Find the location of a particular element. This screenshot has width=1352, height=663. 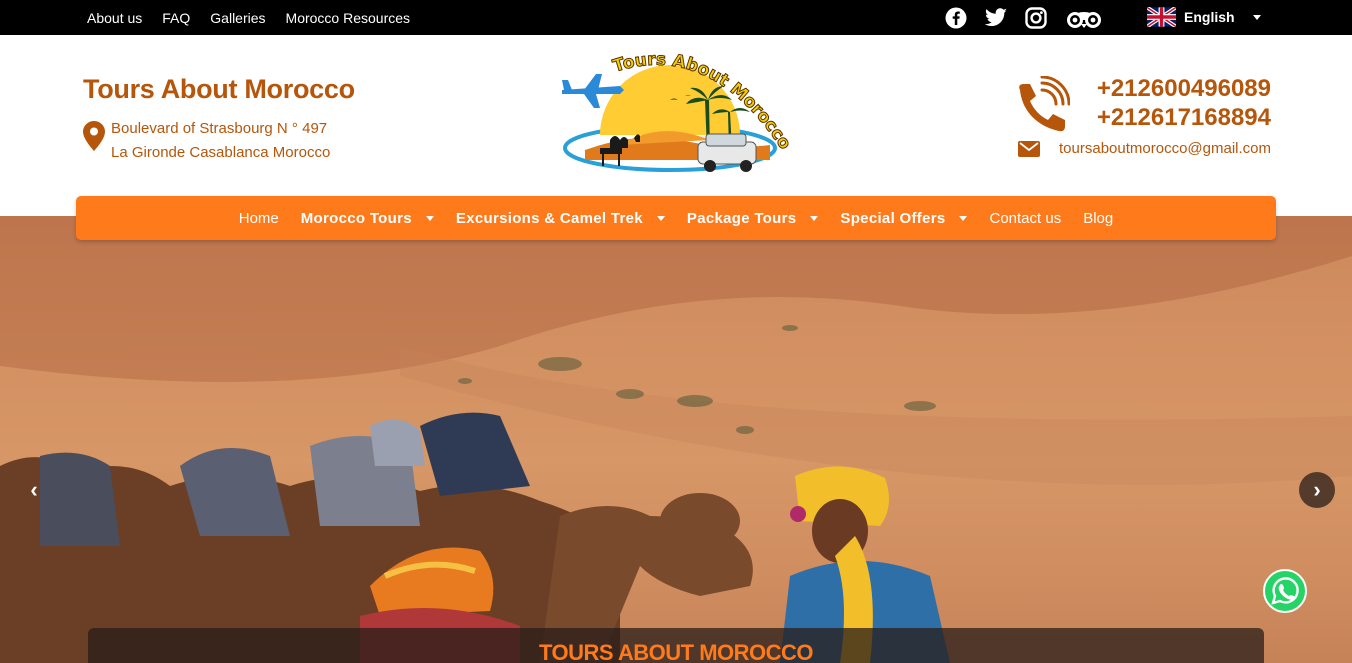

top-link-galleries: Galleries is located at coordinates (237, 18).